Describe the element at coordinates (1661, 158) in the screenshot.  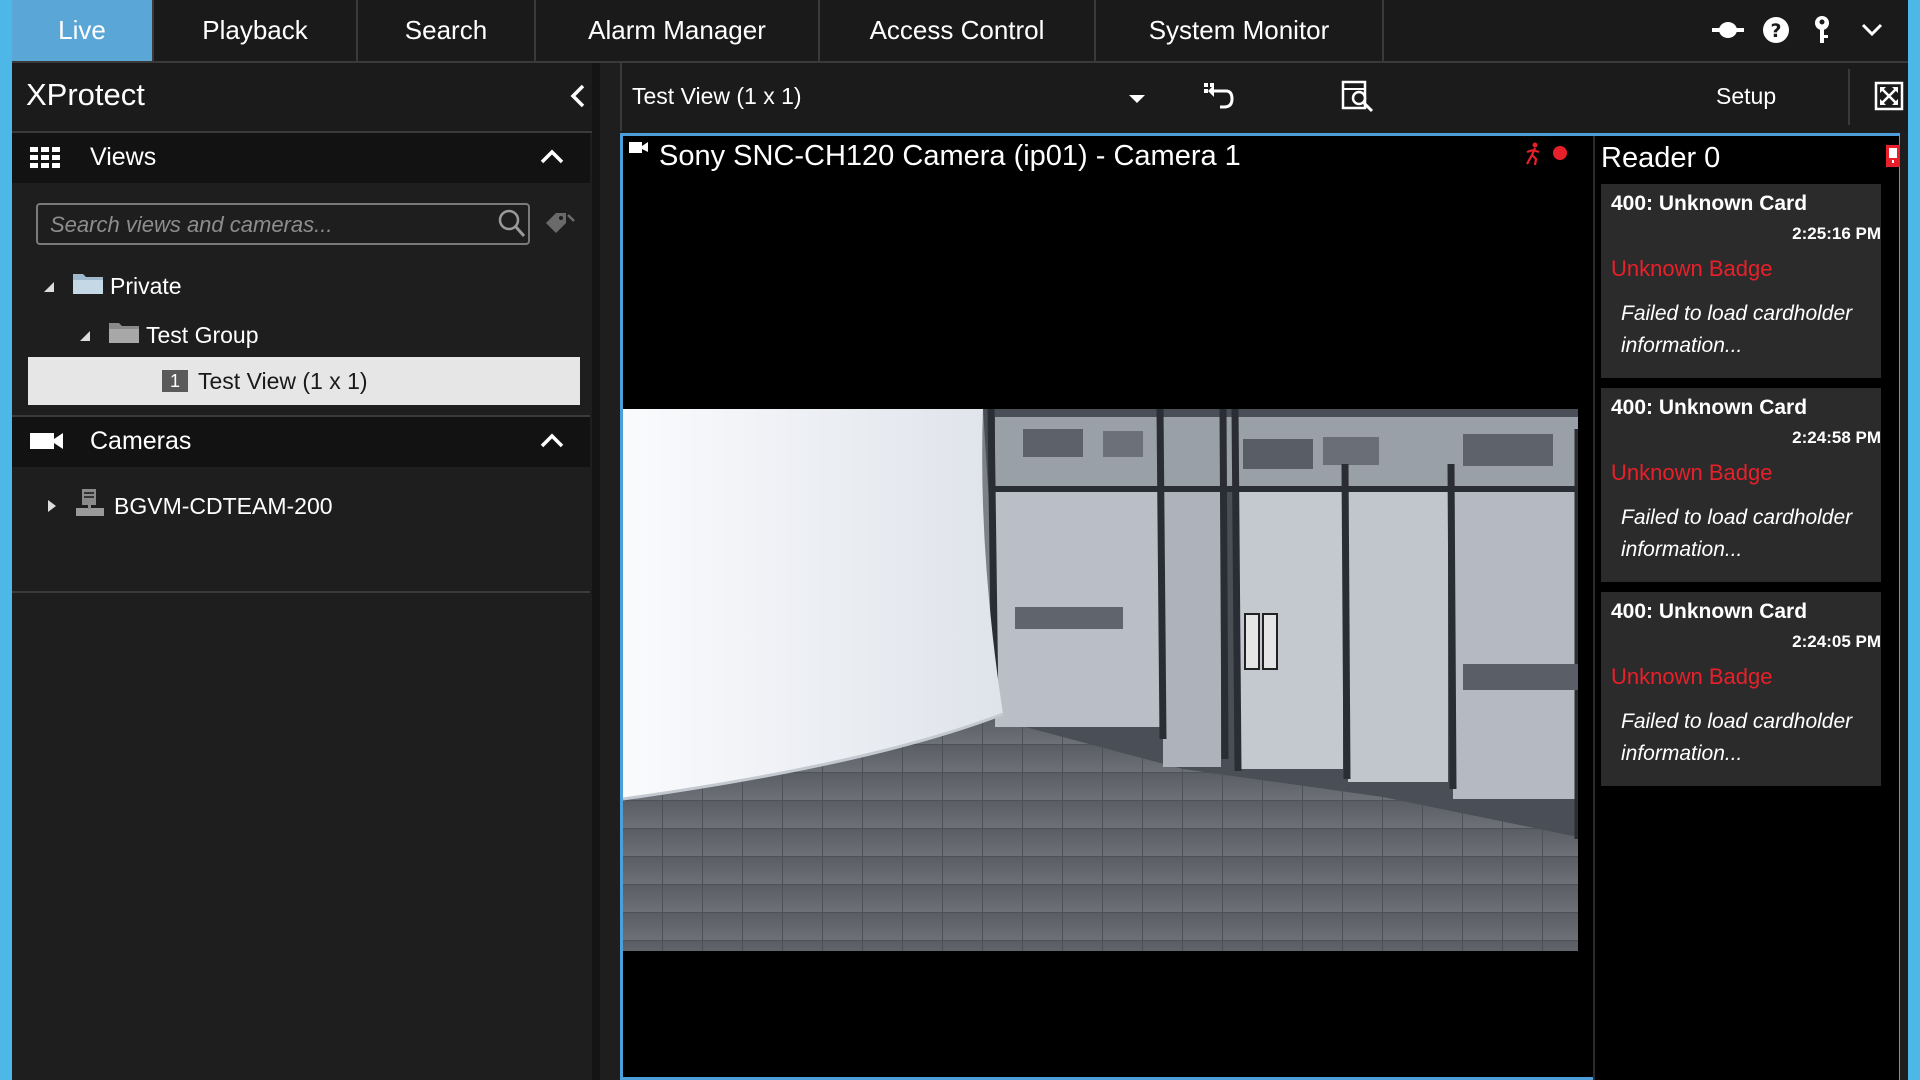
I see `reader-title: Reader 0` at that location.